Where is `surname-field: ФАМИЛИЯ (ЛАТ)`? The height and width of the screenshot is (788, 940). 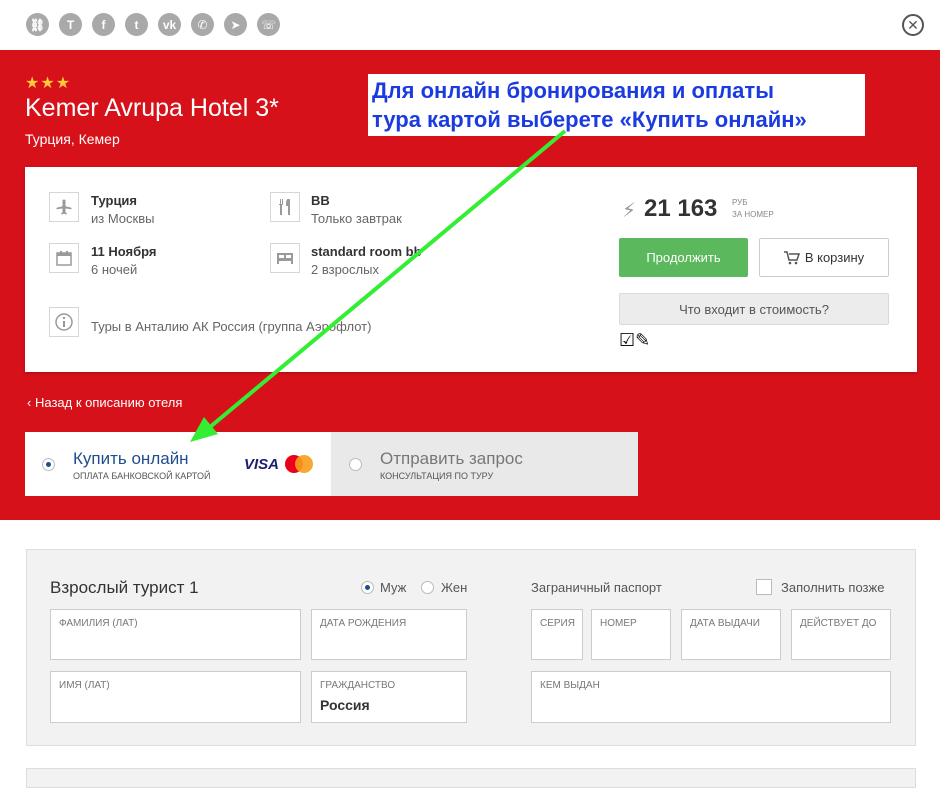
surname-field: ФАМИЛИЯ (ЛАТ) is located at coordinates (175, 634).